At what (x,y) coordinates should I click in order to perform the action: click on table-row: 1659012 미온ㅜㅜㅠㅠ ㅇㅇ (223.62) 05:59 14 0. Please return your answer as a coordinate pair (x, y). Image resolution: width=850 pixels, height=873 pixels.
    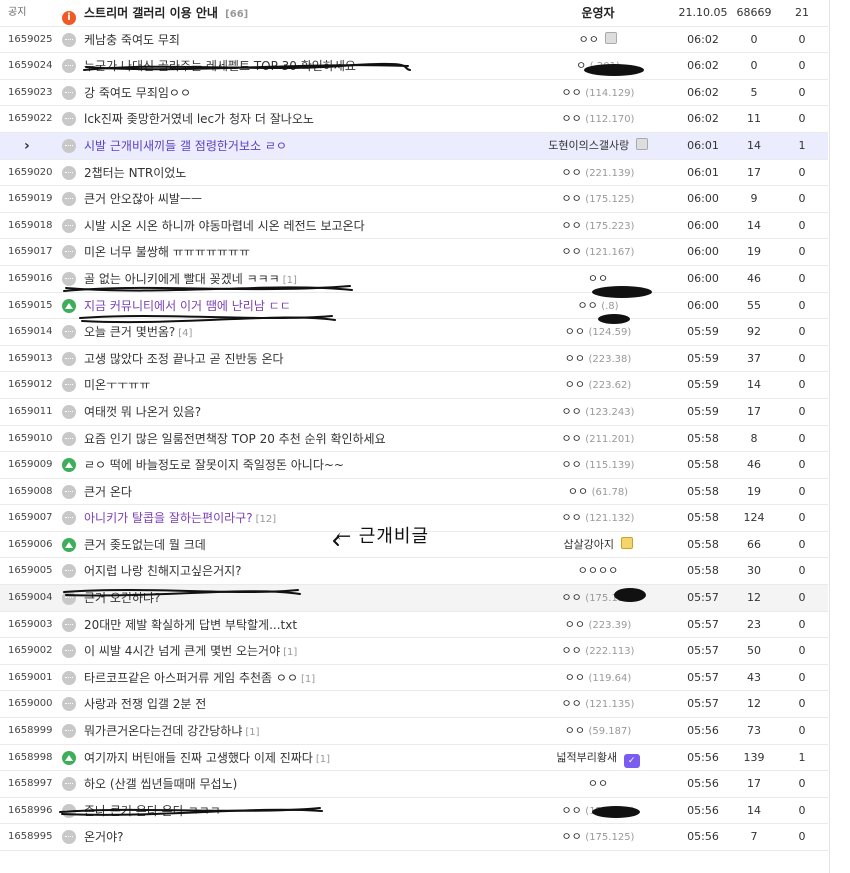
    Looking at the image, I should click on (414, 385).